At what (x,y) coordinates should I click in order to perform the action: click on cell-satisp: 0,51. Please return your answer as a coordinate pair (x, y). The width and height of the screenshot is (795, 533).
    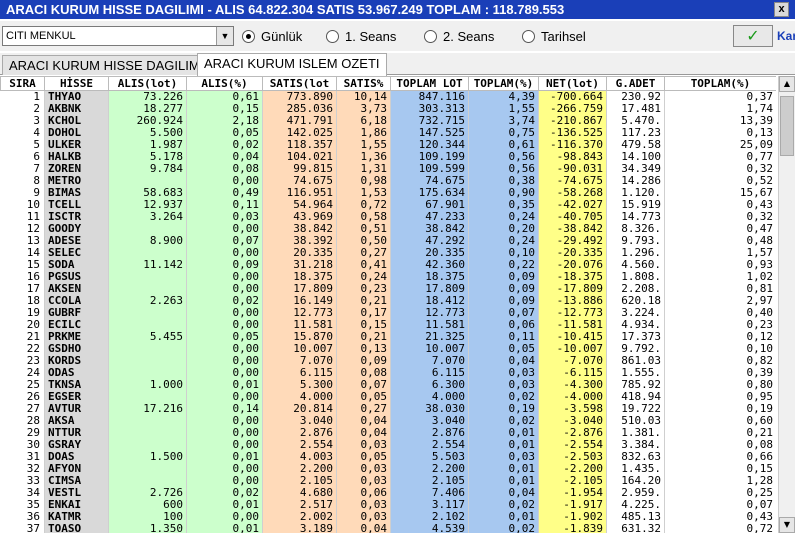
    Looking at the image, I should click on (363, 229).